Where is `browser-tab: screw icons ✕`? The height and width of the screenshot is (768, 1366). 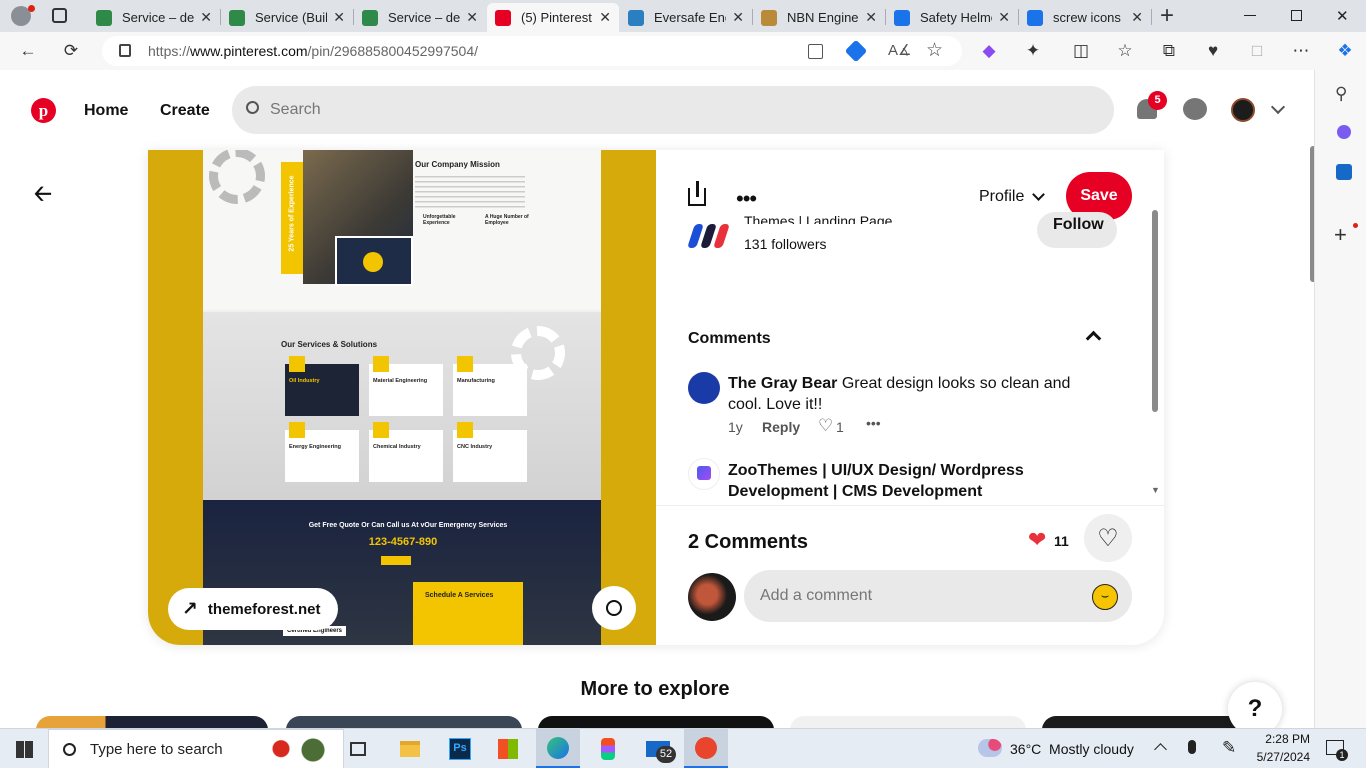
browser-tab: screw icons ✕ is located at coordinates (1085, 17).